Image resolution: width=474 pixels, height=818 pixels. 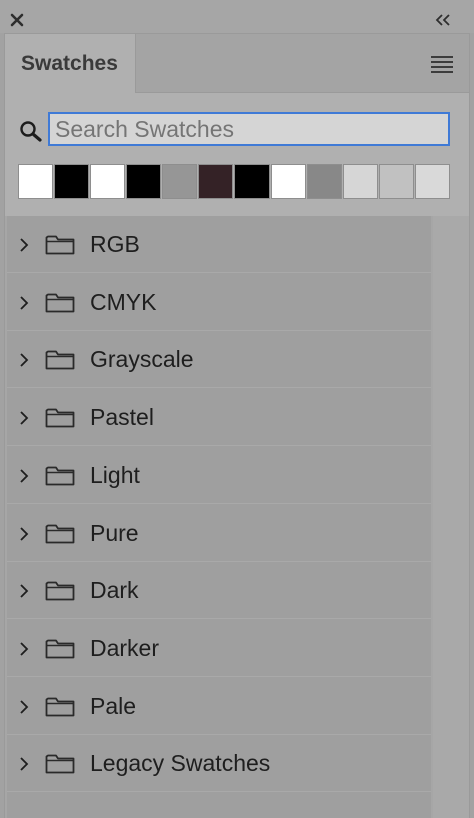 I want to click on folder-label: CMYK, so click(x=123, y=302).